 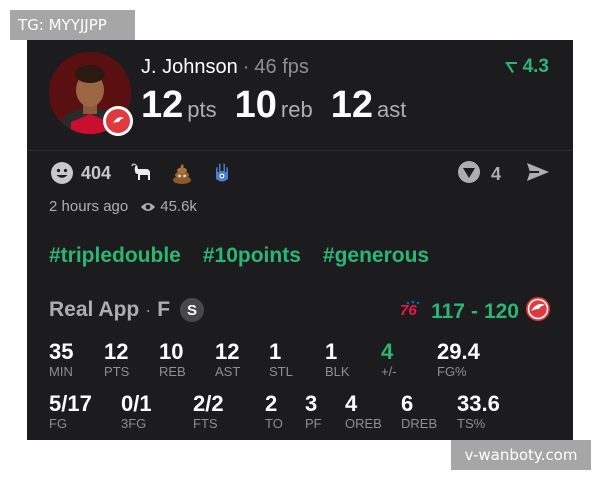 What do you see at coordinates (285, 416) in the screenshot?
I see `stat-to: 2 TO` at bounding box center [285, 416].